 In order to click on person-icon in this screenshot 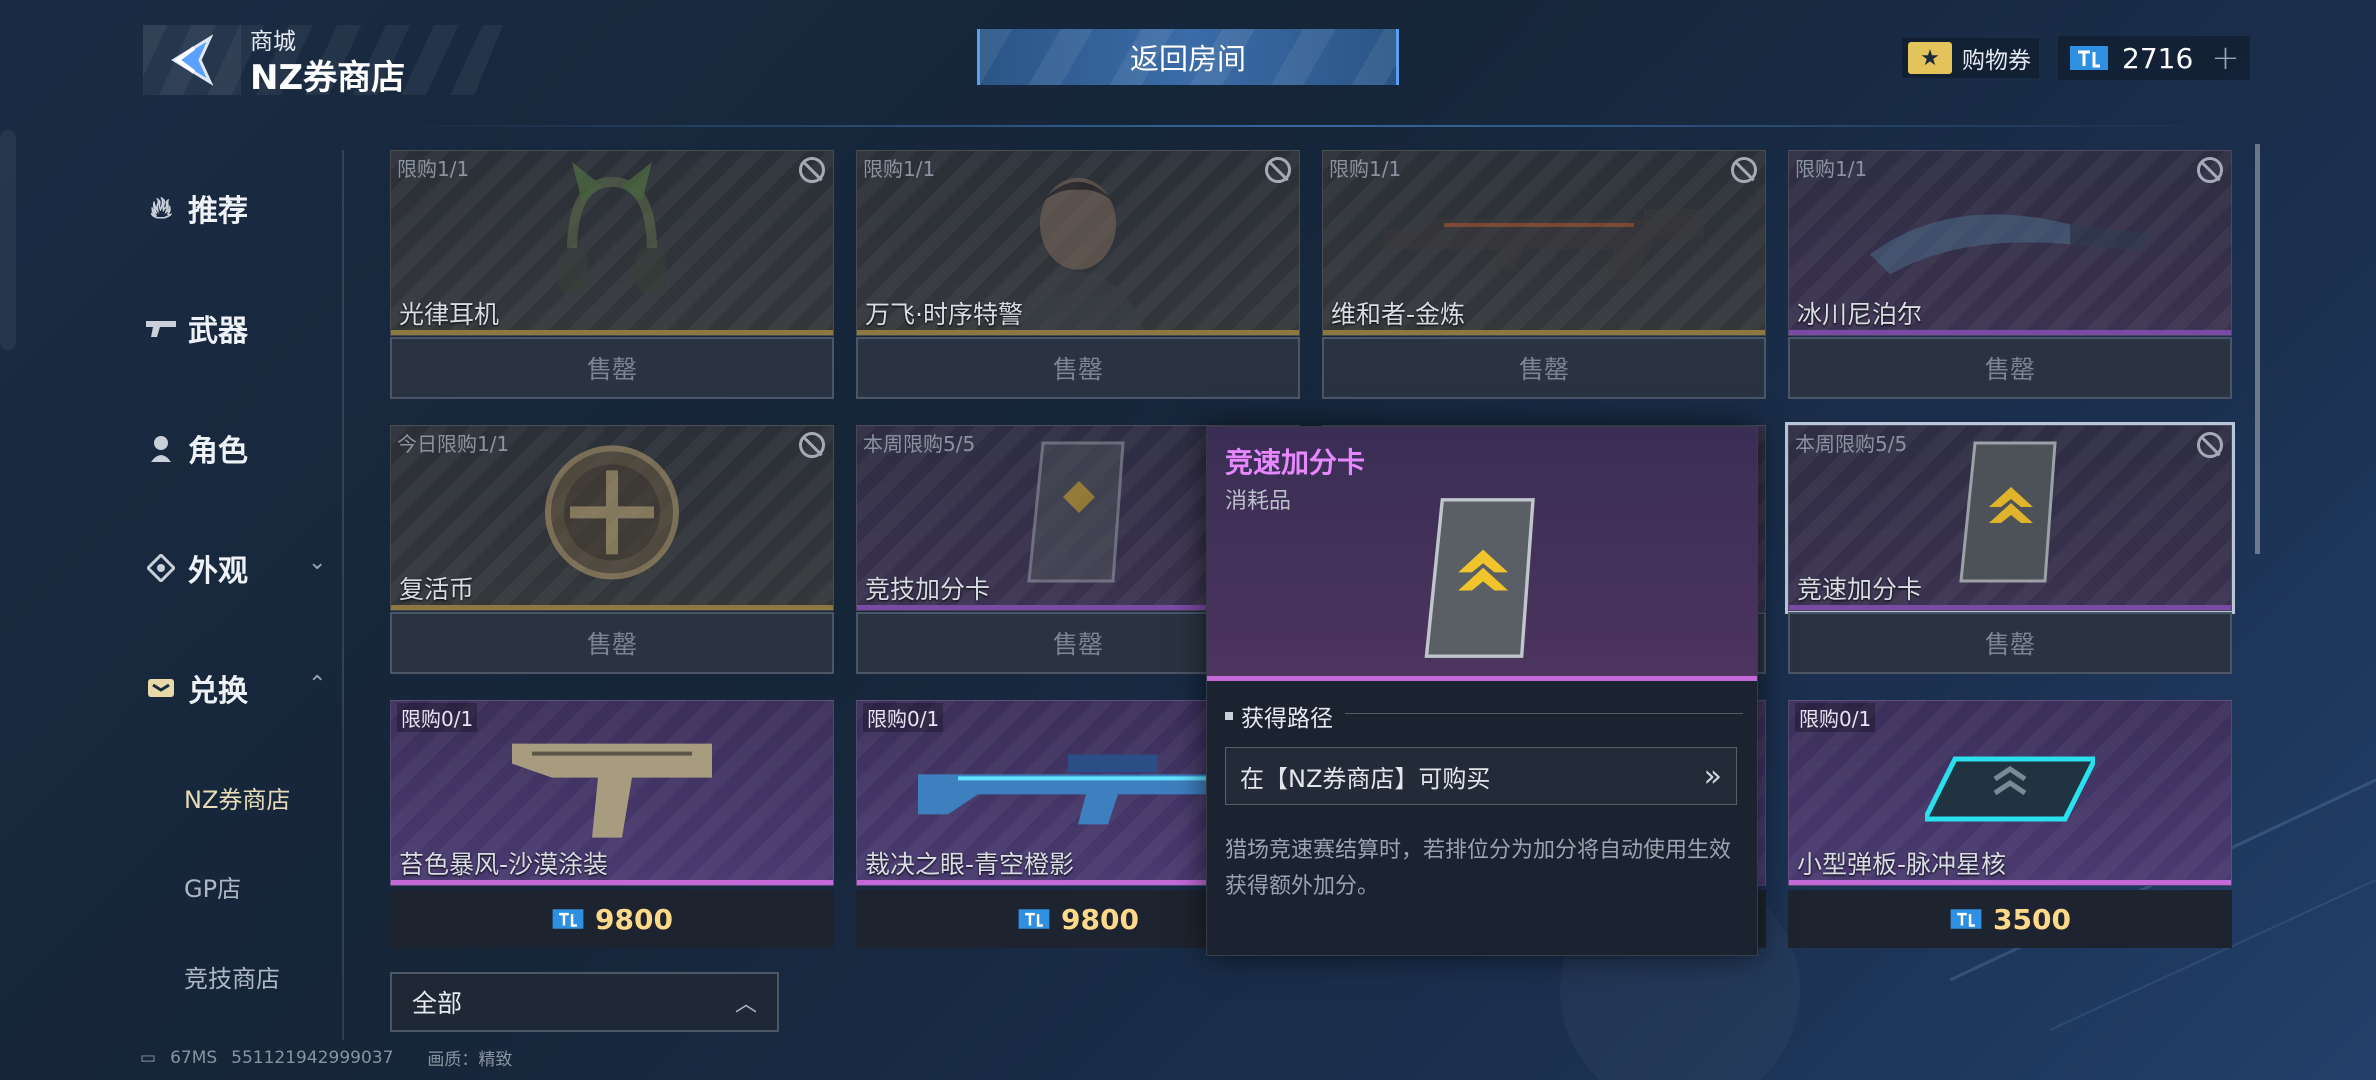, I will do `click(161, 448)`.